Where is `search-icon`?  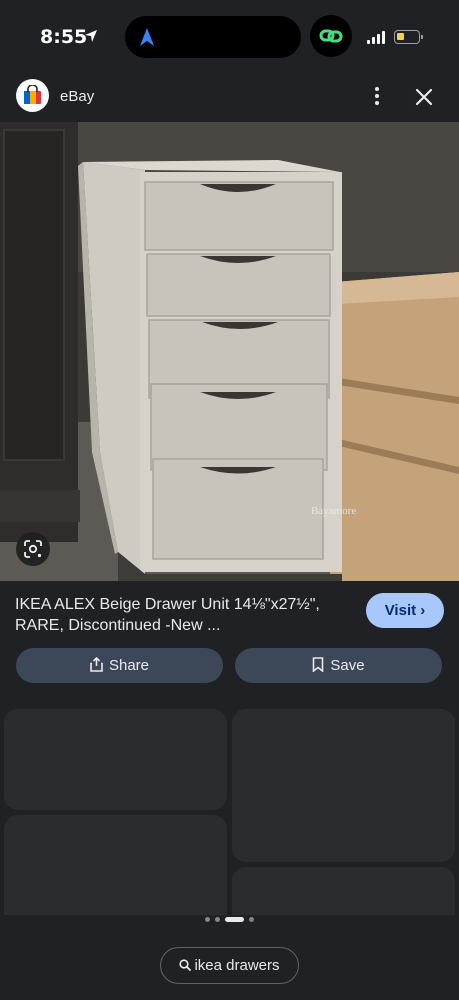 search-icon is located at coordinates (185, 965).